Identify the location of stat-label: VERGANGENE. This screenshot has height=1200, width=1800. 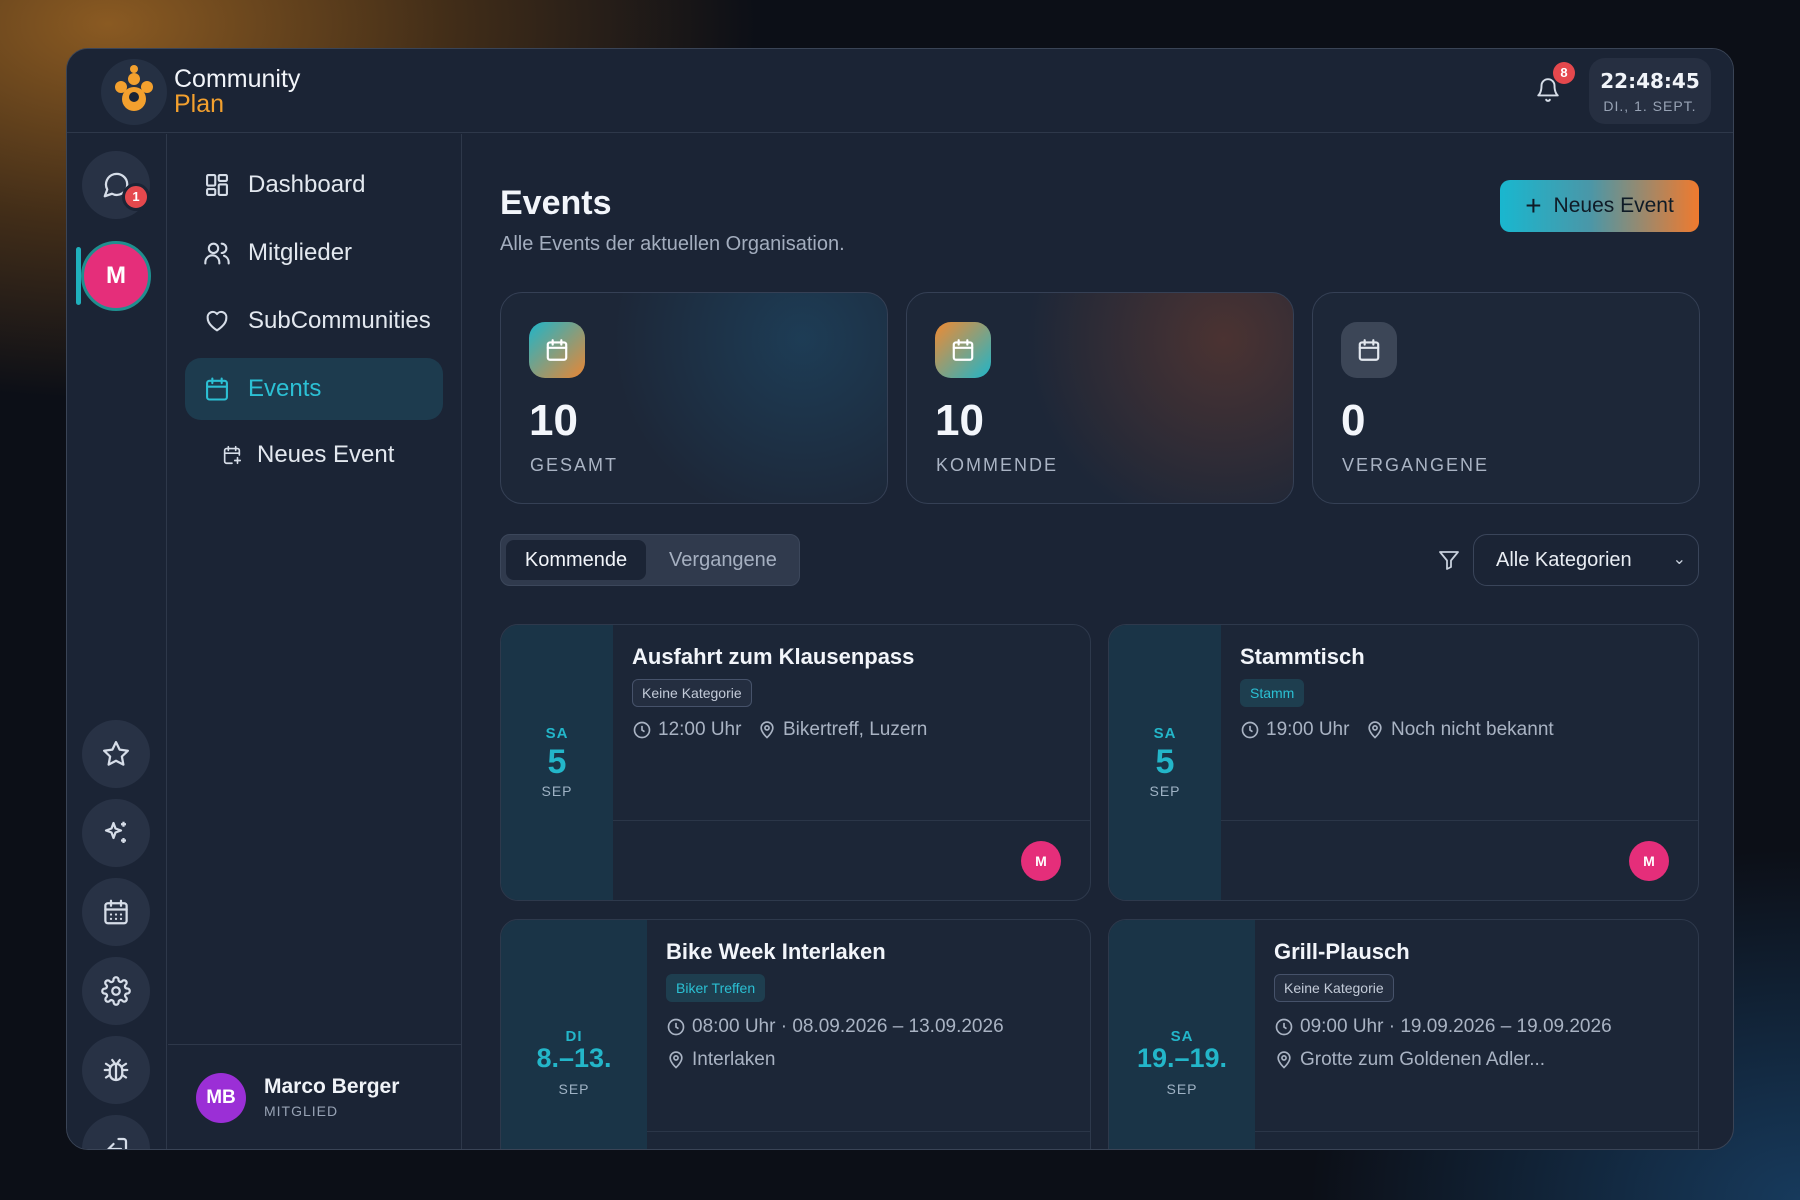
(1416, 465).